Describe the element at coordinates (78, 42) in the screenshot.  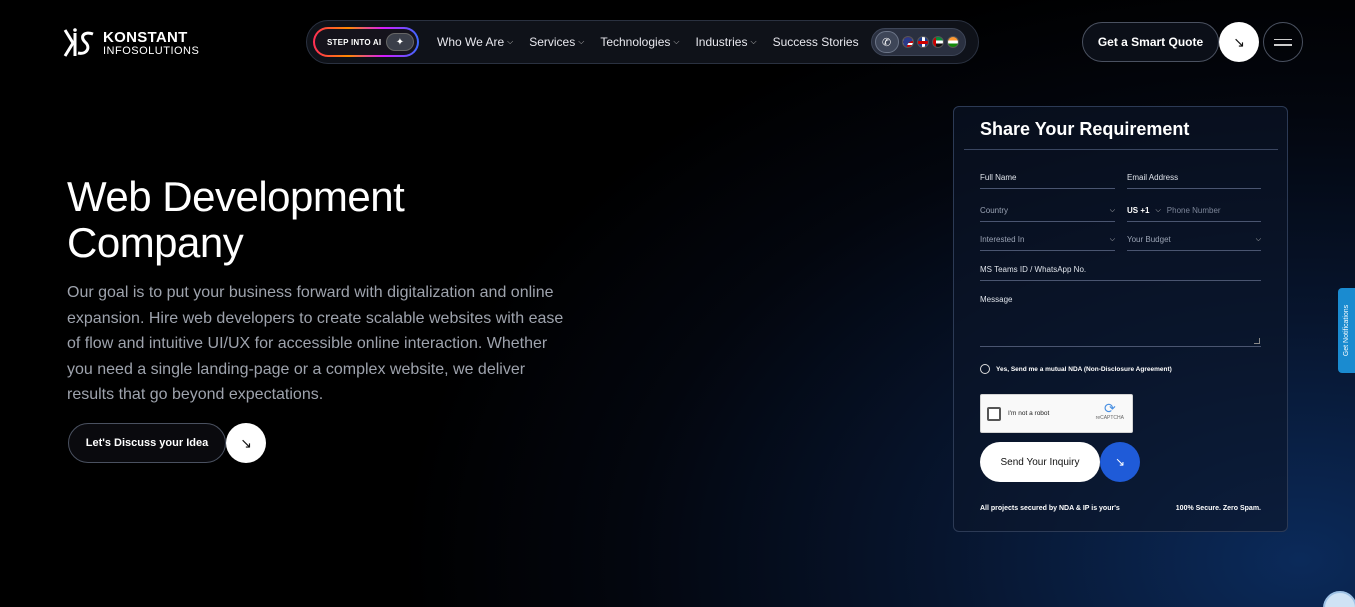
I see `logo-mark-icon` at that location.